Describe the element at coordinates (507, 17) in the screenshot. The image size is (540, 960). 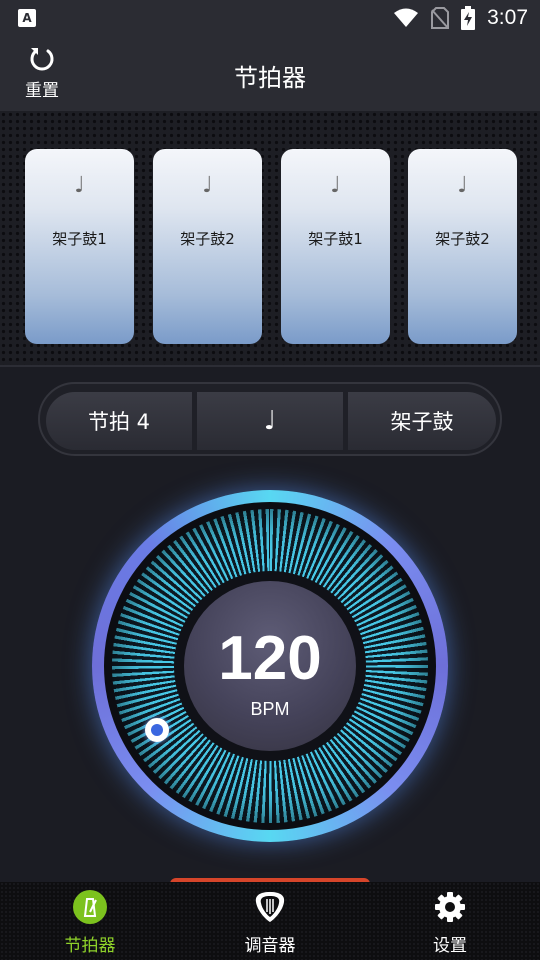
I see `clock: 3:07` at that location.